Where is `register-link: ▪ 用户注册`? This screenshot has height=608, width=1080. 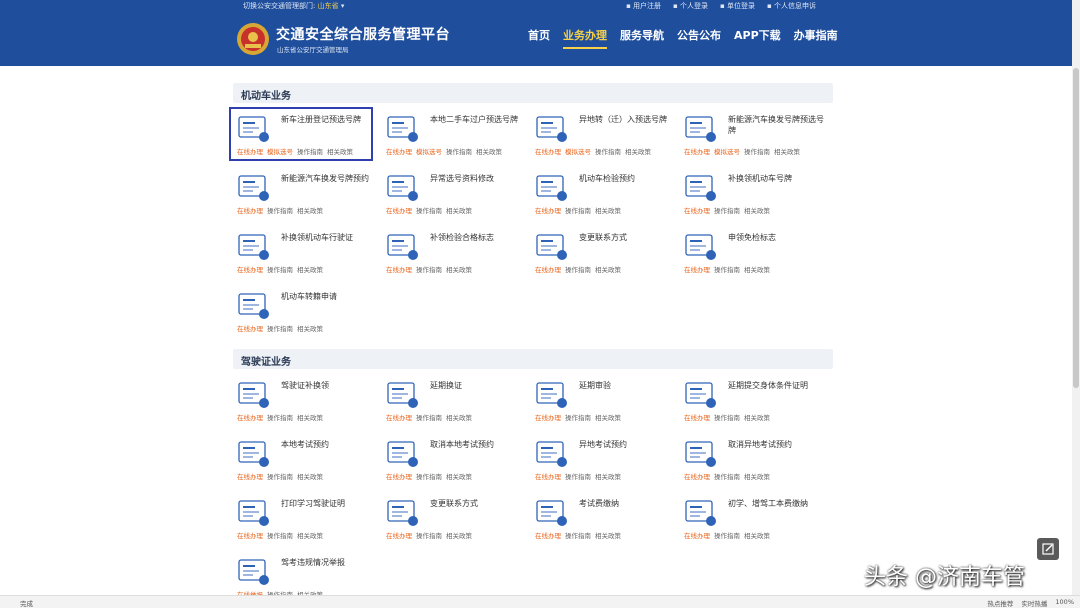
register-link: ▪ 用户注册 is located at coordinates (643, 6).